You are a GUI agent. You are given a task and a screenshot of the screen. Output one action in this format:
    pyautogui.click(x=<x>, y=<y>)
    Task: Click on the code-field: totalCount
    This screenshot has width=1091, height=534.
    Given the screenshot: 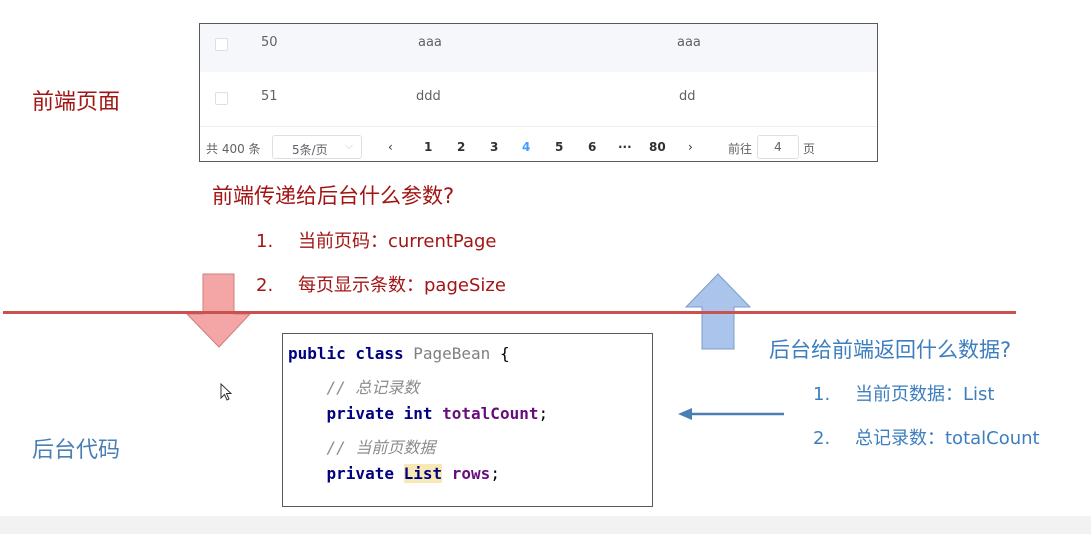 What is the action you would take?
    pyautogui.click(x=490, y=413)
    